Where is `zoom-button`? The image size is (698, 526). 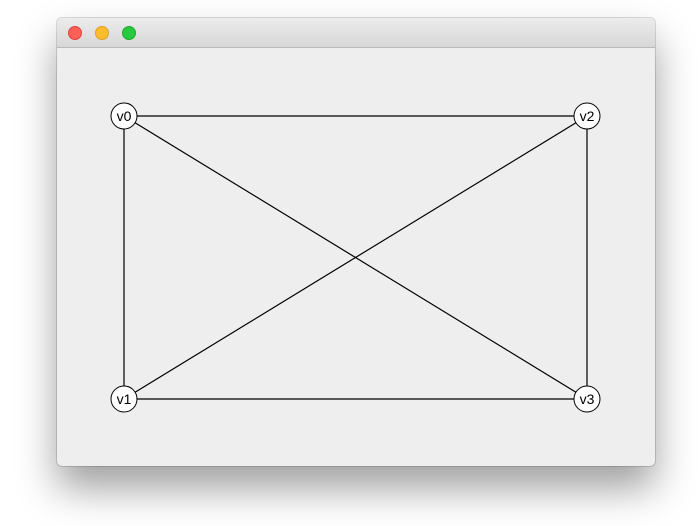 zoom-button is located at coordinates (129, 33).